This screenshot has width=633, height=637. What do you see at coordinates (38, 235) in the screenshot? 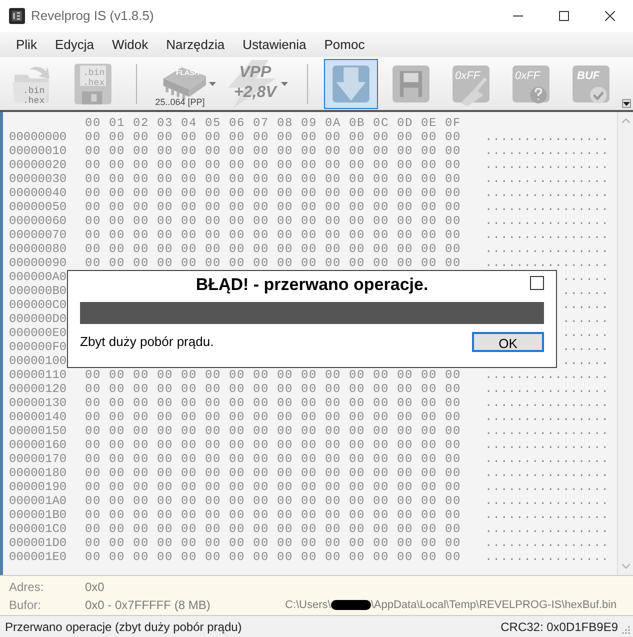
I see `address-cell-text: 00000070` at bounding box center [38, 235].